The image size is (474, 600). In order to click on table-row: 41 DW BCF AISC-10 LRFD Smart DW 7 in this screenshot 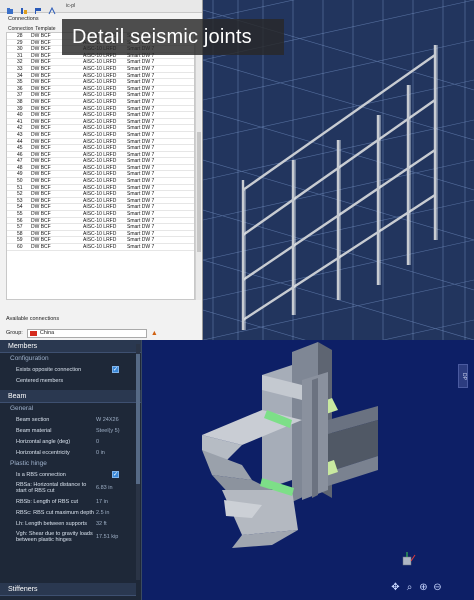, I will do `click(100, 122)`.